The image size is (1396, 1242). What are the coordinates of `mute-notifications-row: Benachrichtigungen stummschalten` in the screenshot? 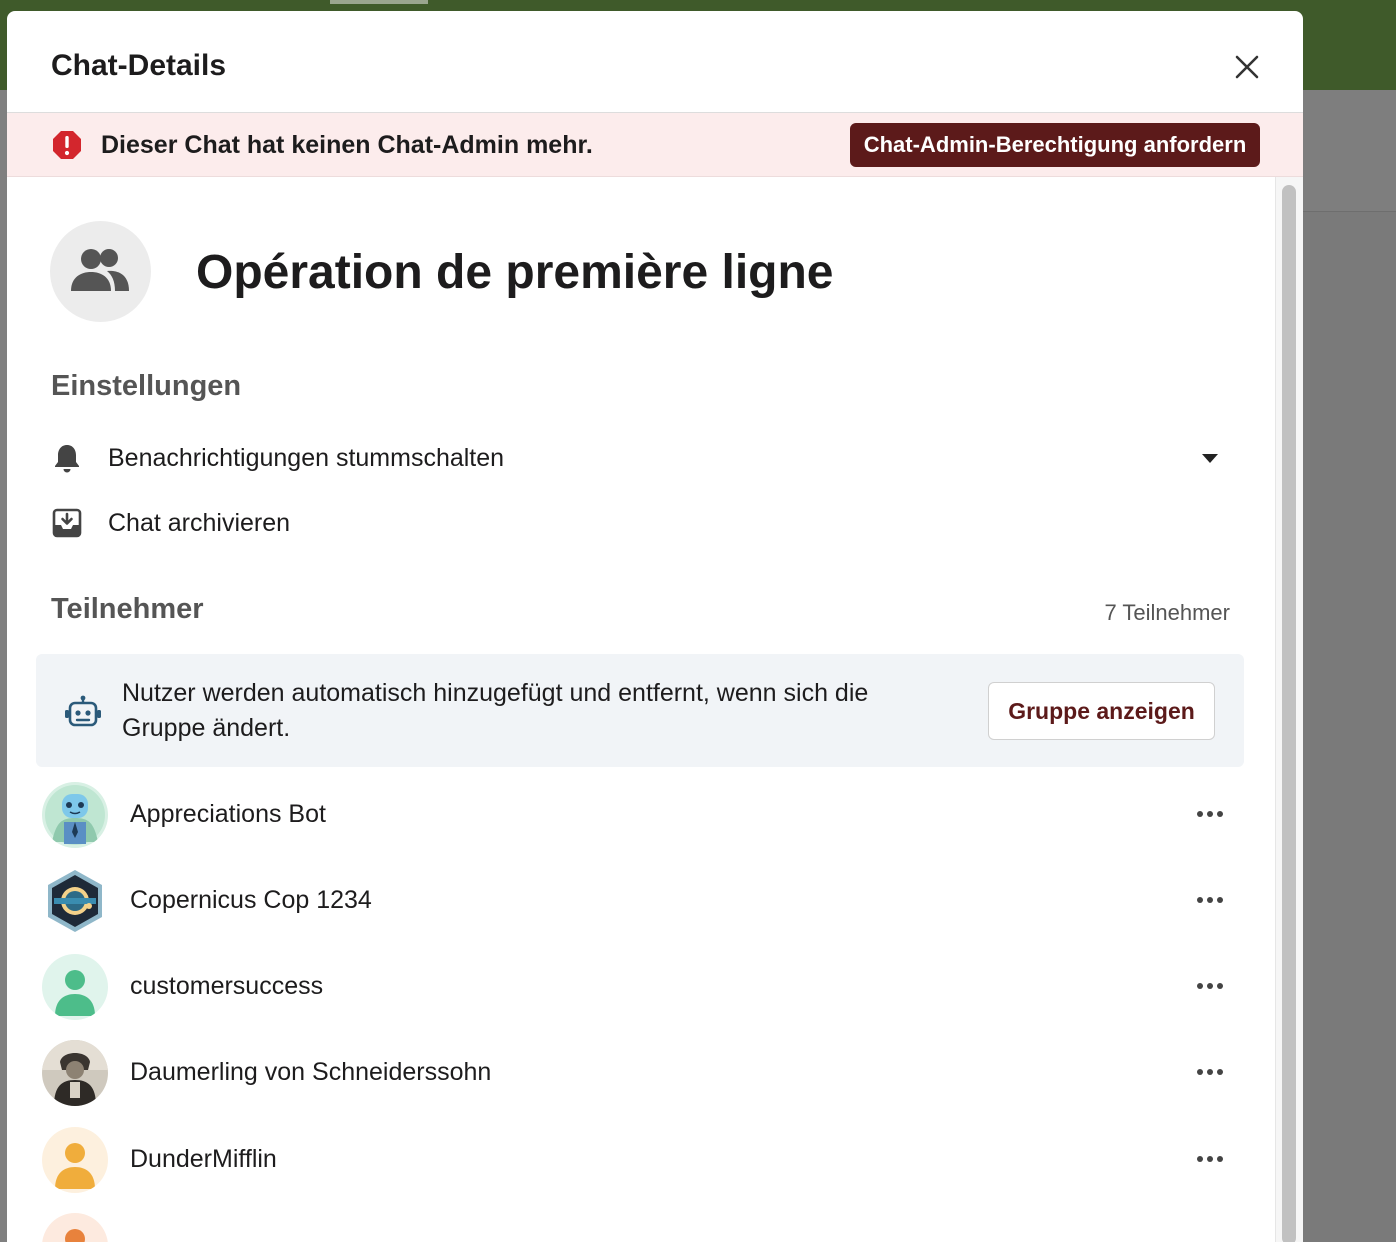 It's located at (641, 458).